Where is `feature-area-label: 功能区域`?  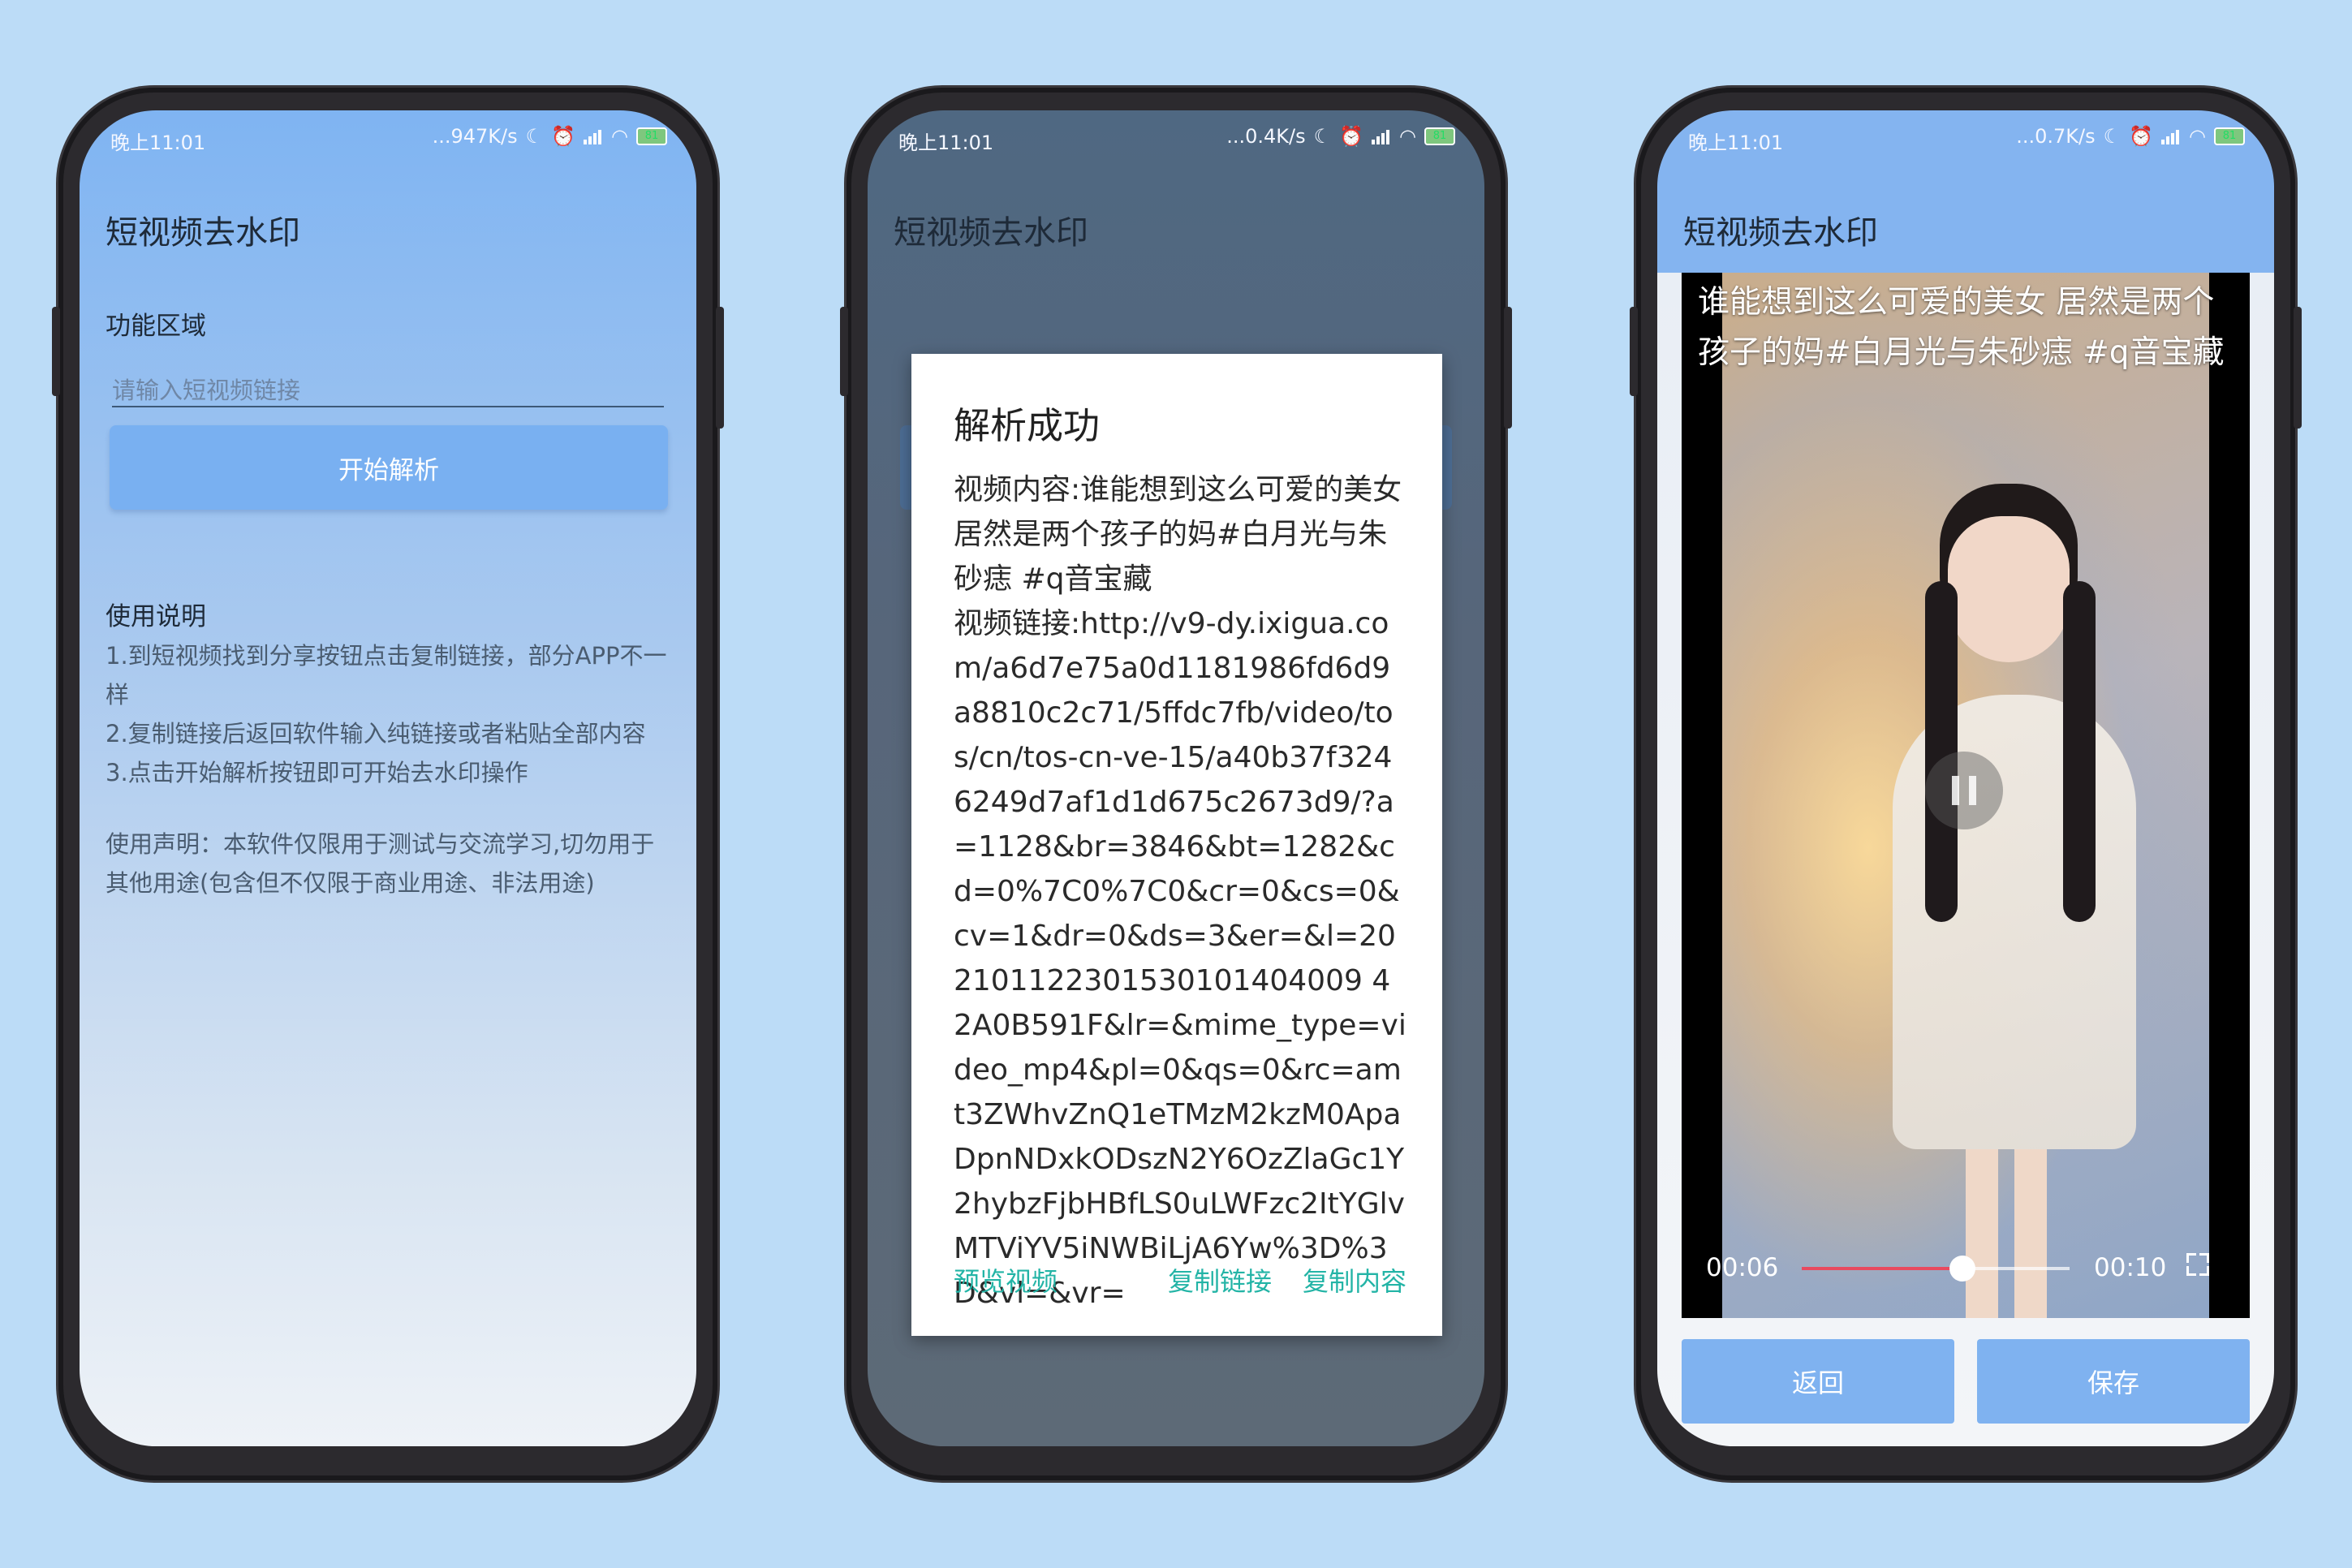
feature-area-label: 功能区域 is located at coordinates (156, 327).